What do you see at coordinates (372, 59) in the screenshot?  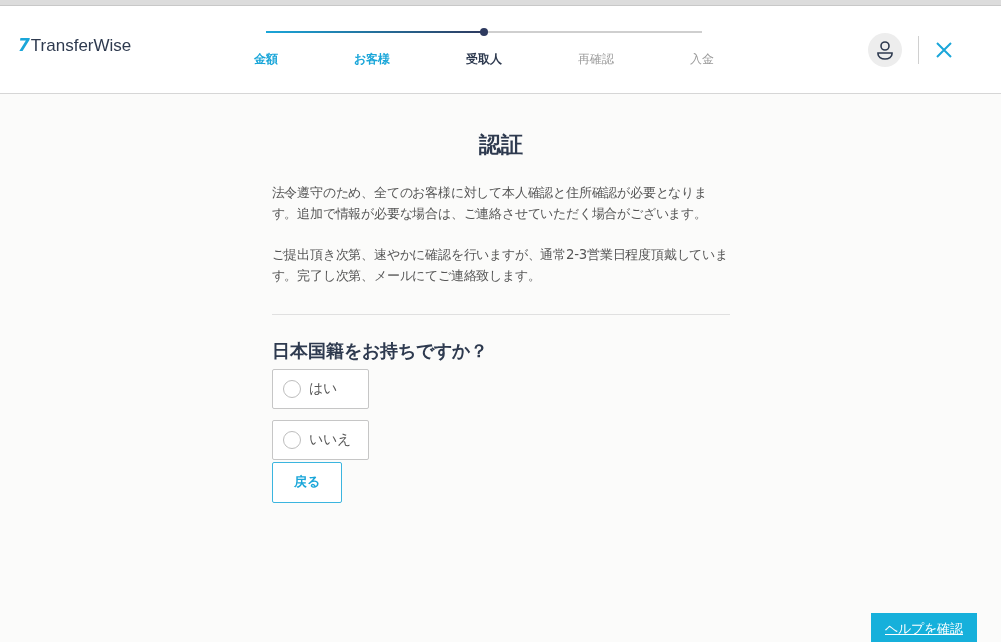 I see `step-label: お客様` at bounding box center [372, 59].